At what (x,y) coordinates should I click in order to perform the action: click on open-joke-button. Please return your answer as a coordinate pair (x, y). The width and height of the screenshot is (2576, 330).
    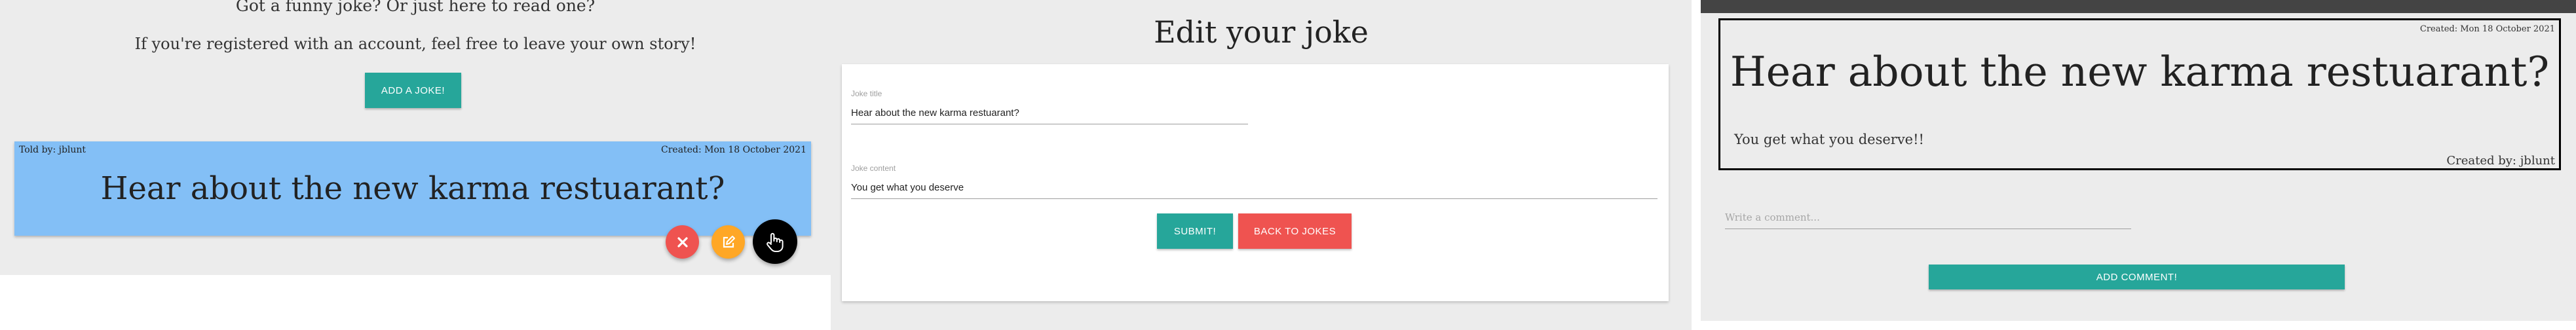
    Looking at the image, I should click on (775, 242).